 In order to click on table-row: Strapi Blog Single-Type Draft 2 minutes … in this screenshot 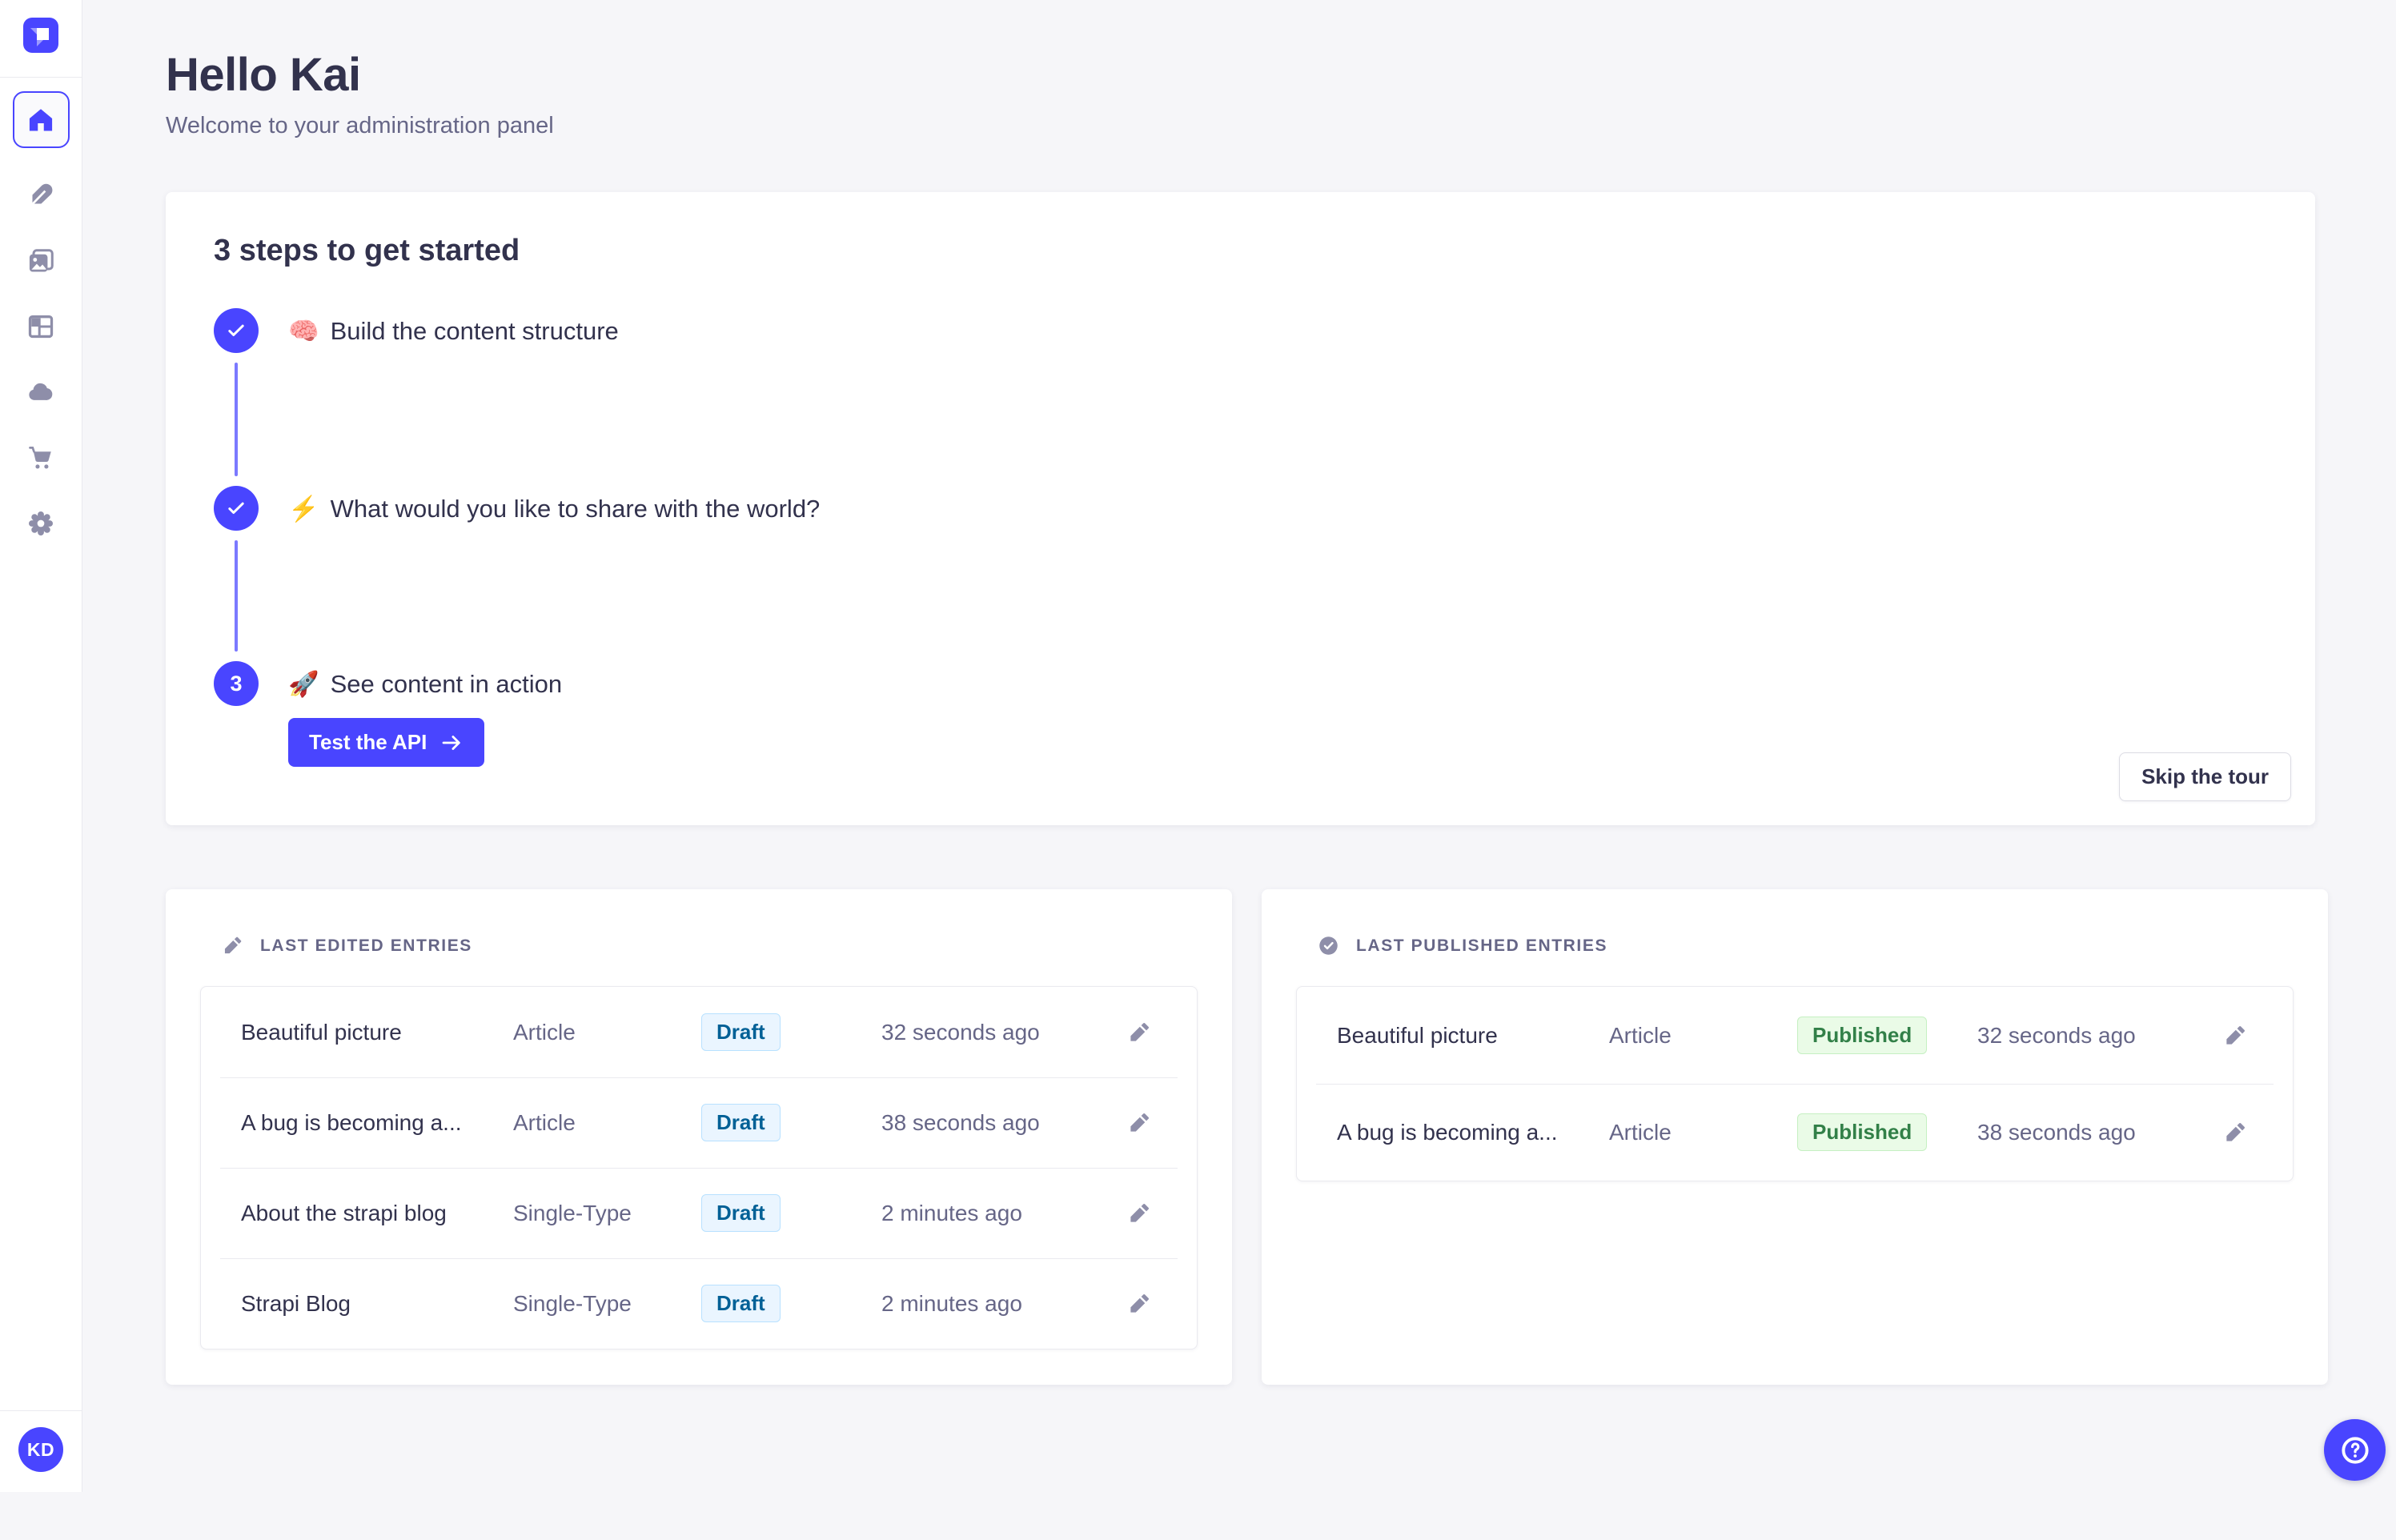, I will do `click(699, 1303)`.